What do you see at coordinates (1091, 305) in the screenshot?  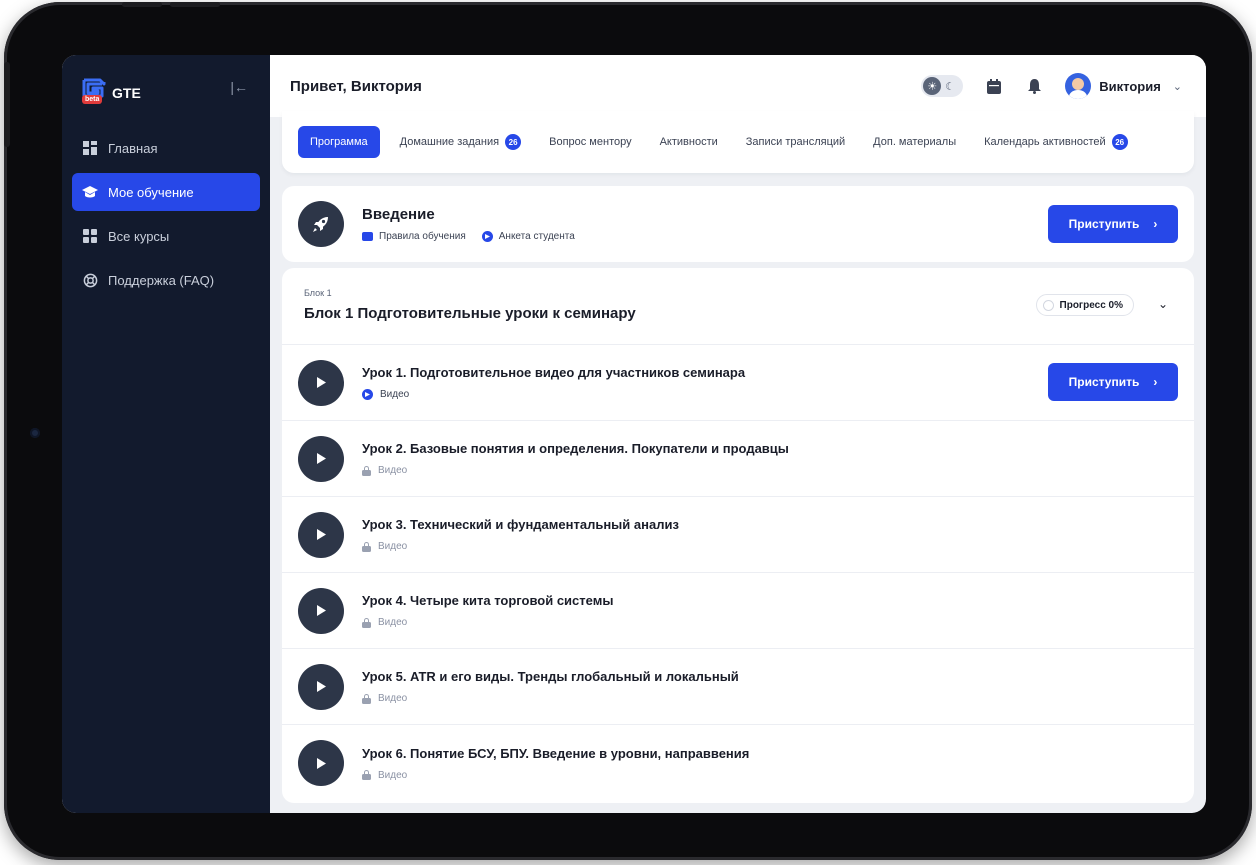 I see `progress-label: Прогресс 0%` at bounding box center [1091, 305].